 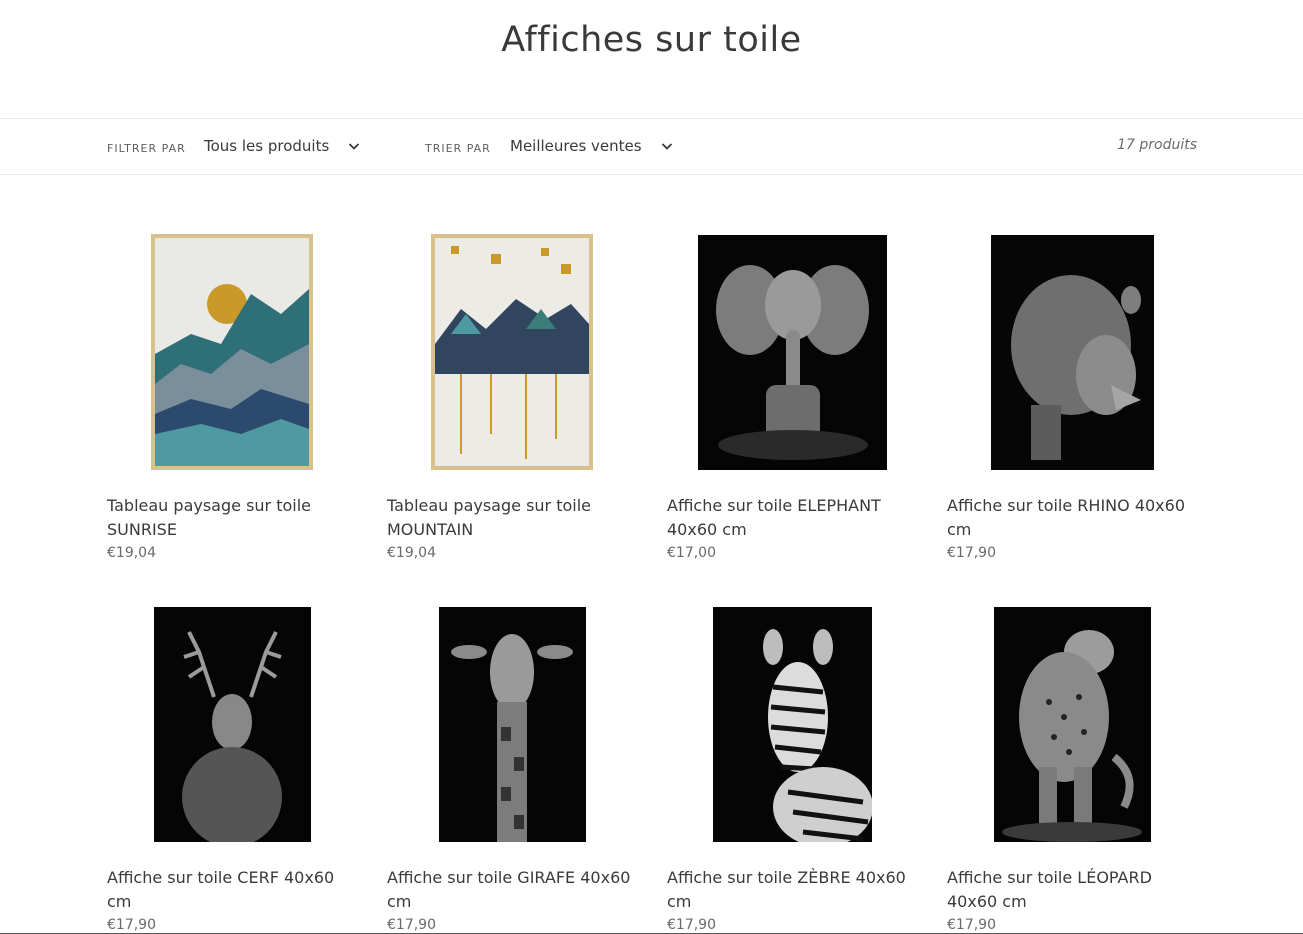 What do you see at coordinates (792, 518) in the screenshot?
I see `product-title: Affiche sur toile ELEPHANT 40x60 cm` at bounding box center [792, 518].